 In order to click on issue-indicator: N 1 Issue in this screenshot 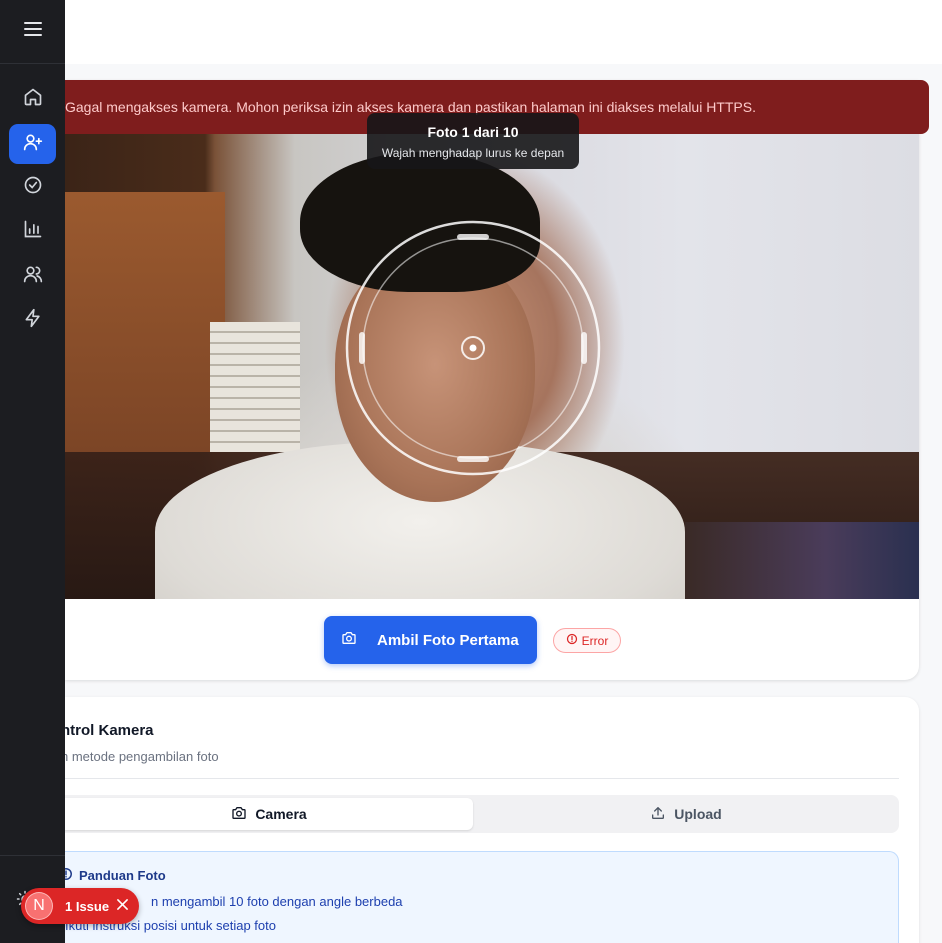, I will do `click(80, 906)`.